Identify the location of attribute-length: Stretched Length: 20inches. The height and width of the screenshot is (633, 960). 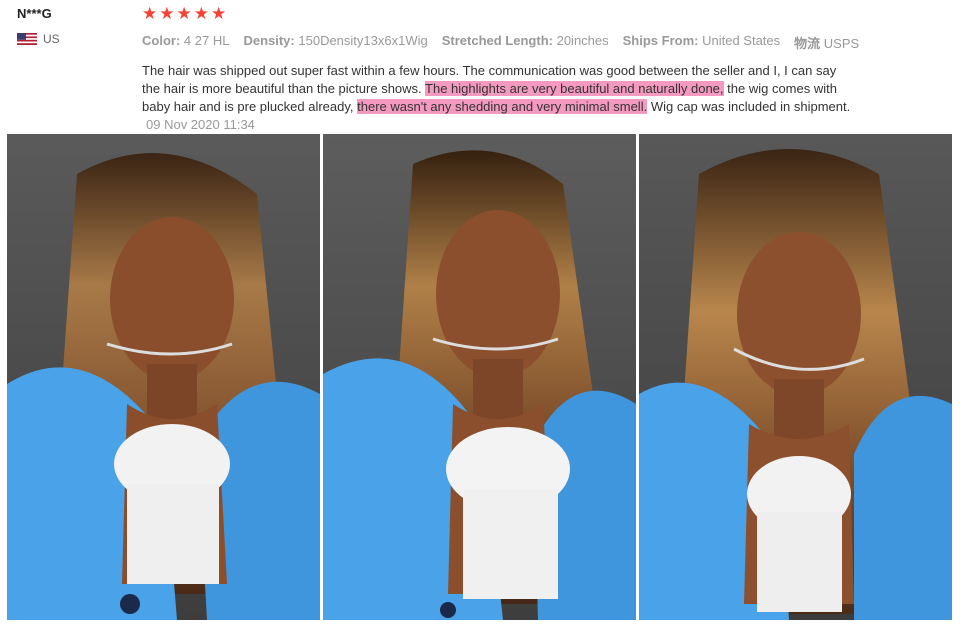
(525, 40).